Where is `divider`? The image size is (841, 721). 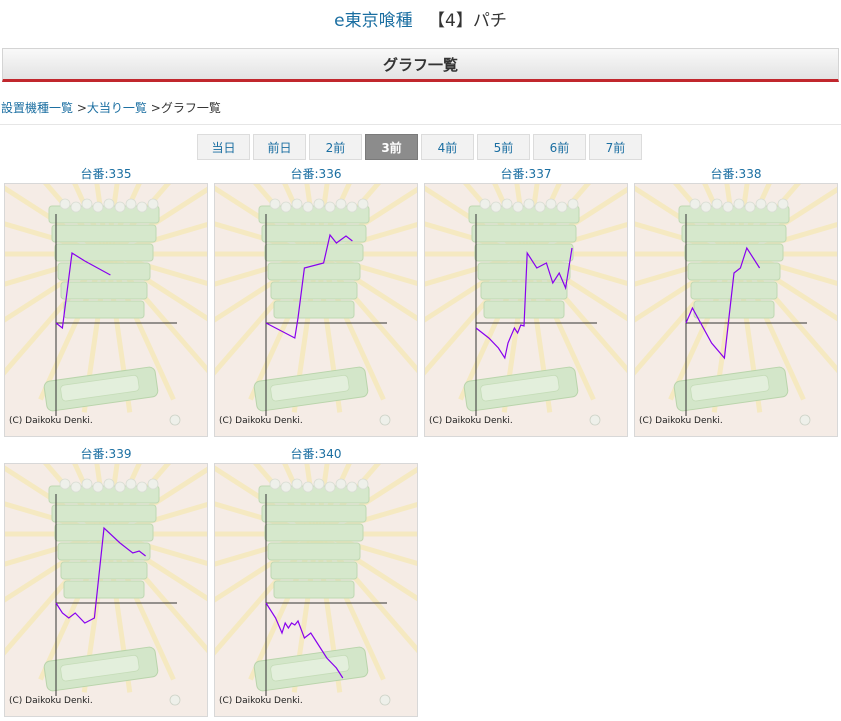 divider is located at coordinates (420, 124).